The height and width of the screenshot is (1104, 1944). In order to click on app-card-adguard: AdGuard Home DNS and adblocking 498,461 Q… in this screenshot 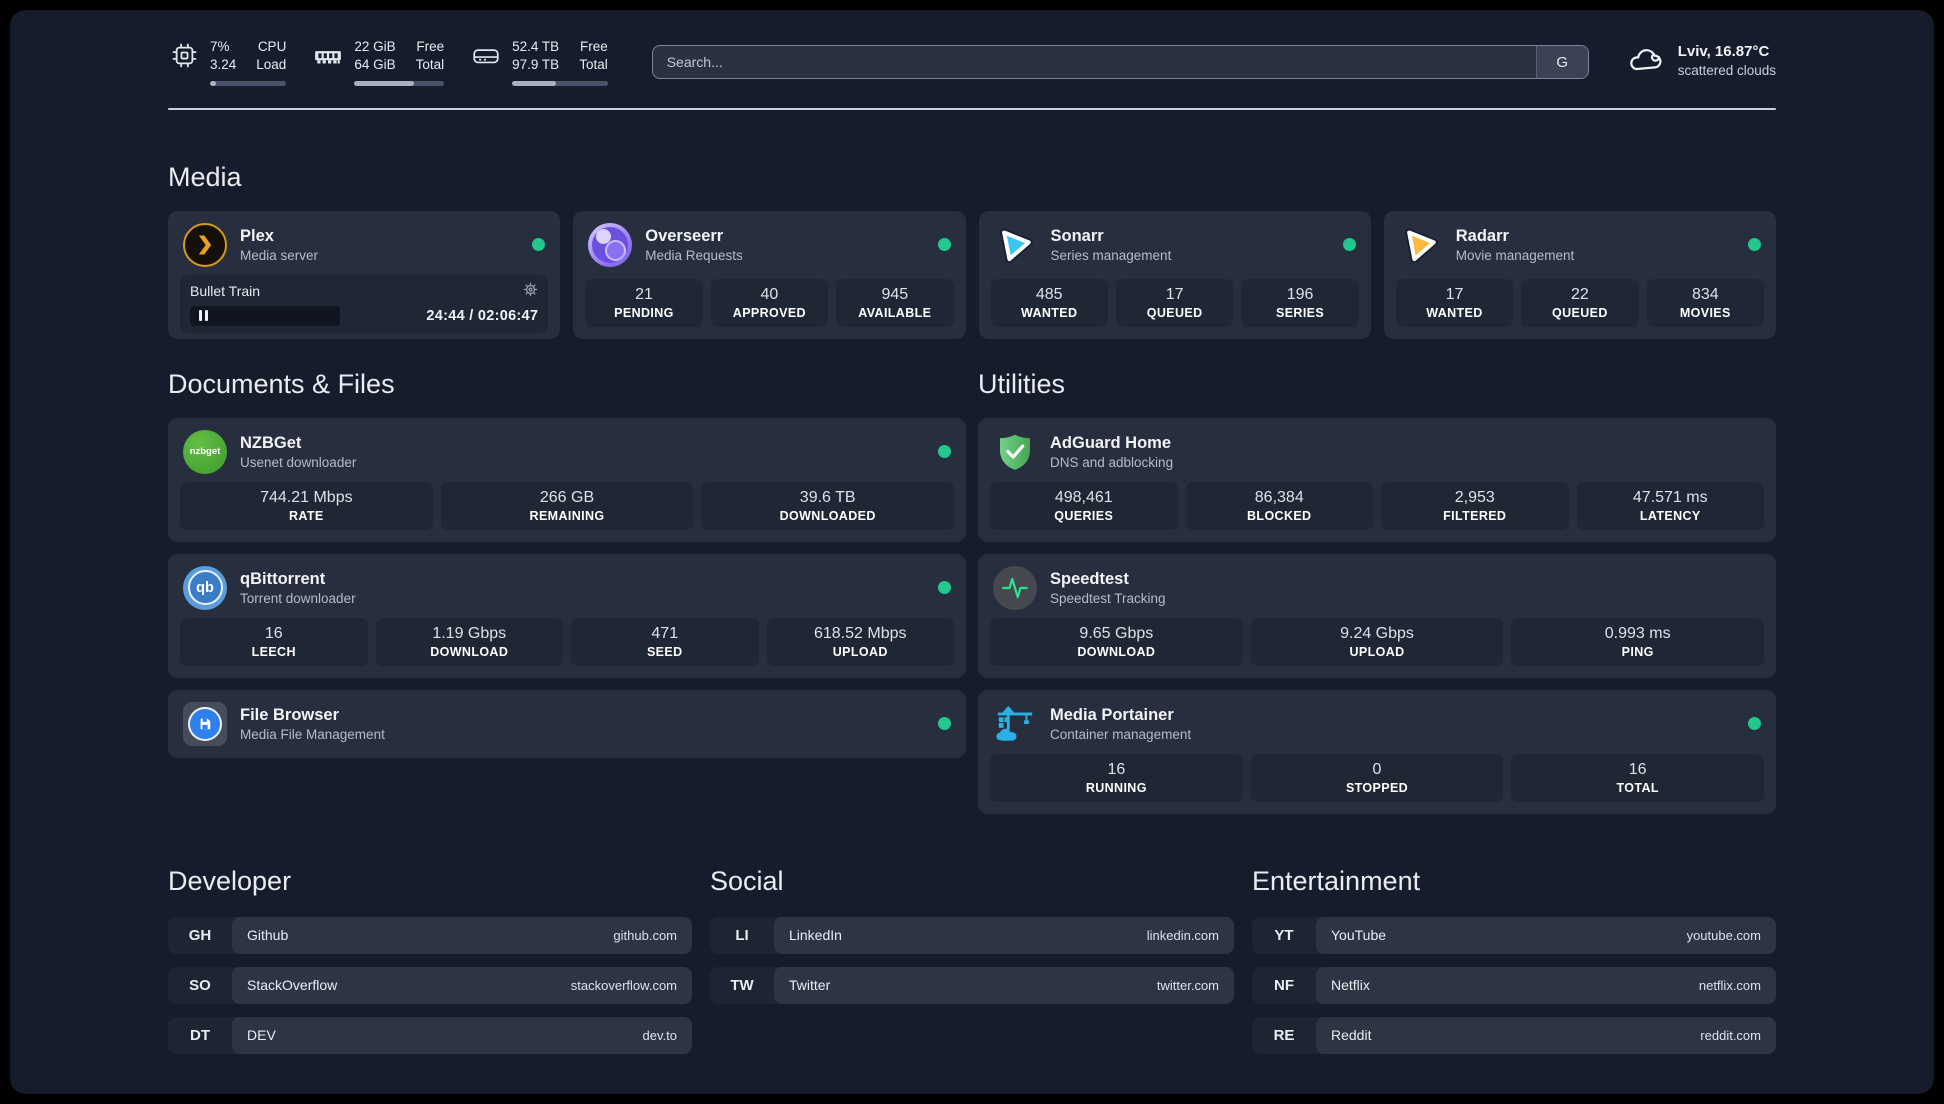, I will do `click(1377, 479)`.